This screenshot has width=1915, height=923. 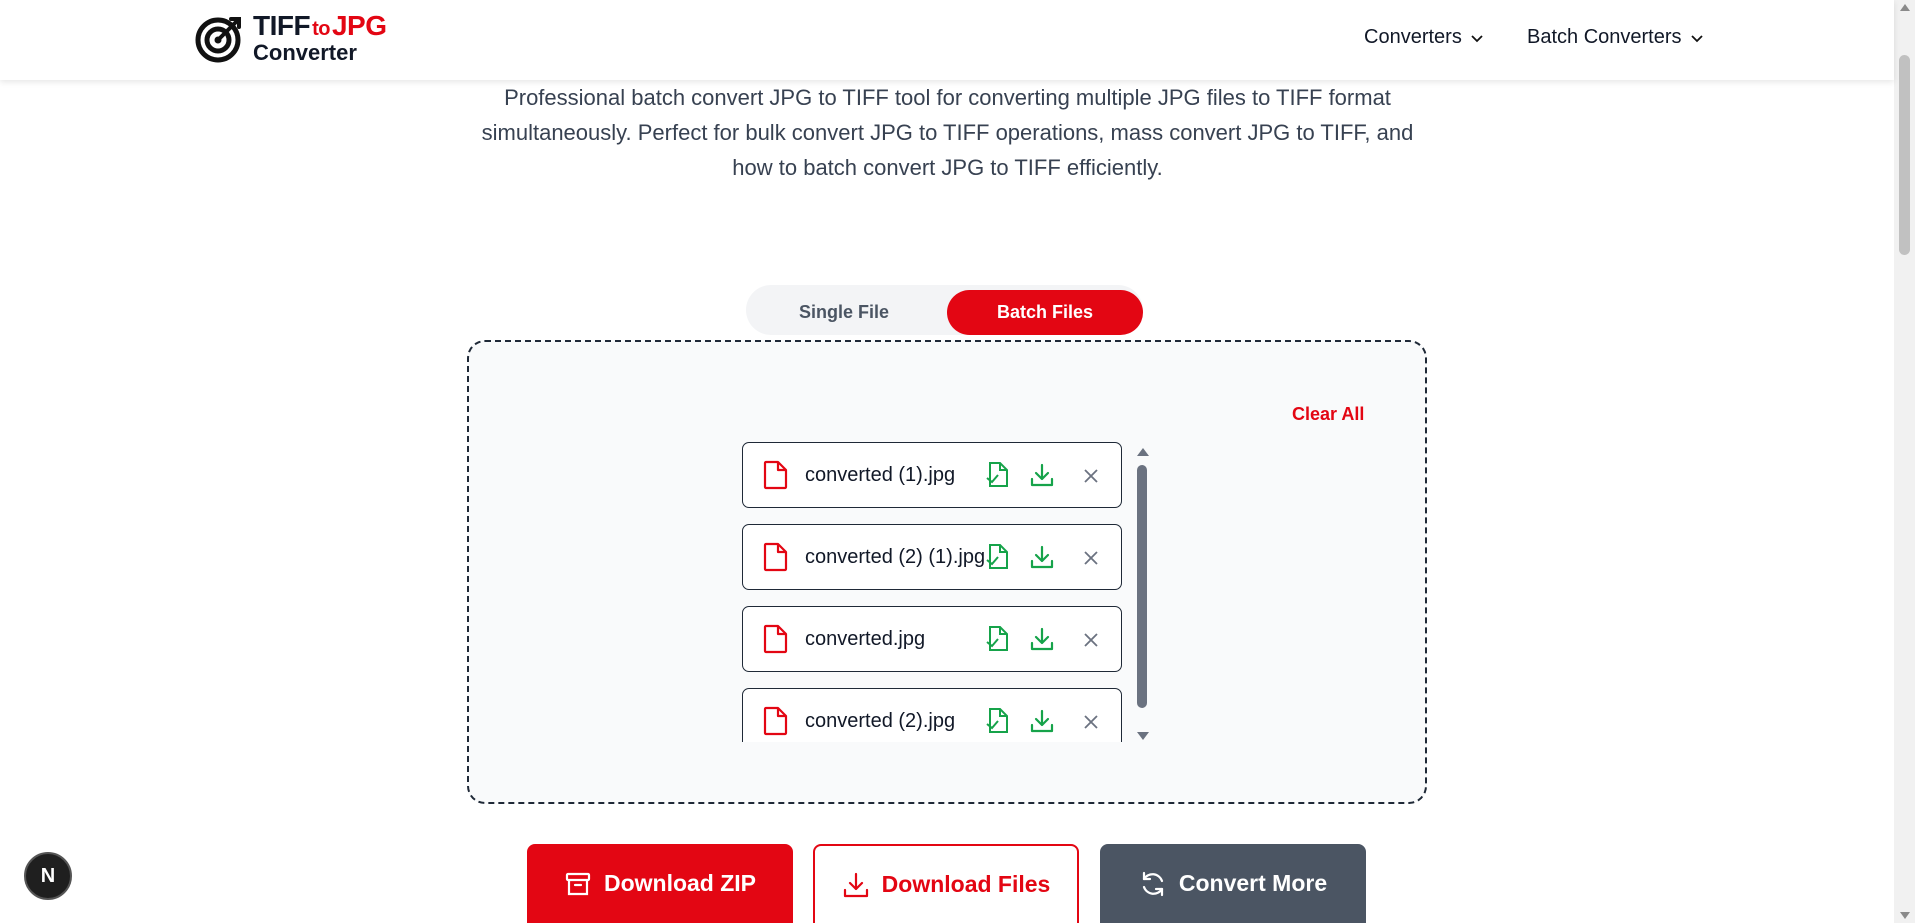 What do you see at coordinates (1905, 7) in the screenshot?
I see `scroll-up-arrow` at bounding box center [1905, 7].